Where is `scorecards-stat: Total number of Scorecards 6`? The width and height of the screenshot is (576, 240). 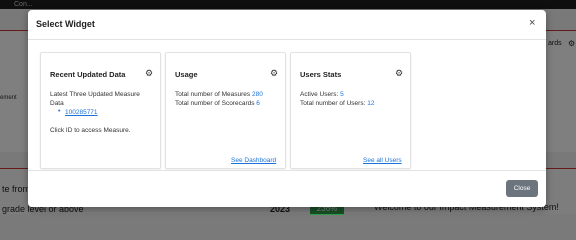 scorecards-stat: Total number of Scorecards 6 is located at coordinates (217, 103).